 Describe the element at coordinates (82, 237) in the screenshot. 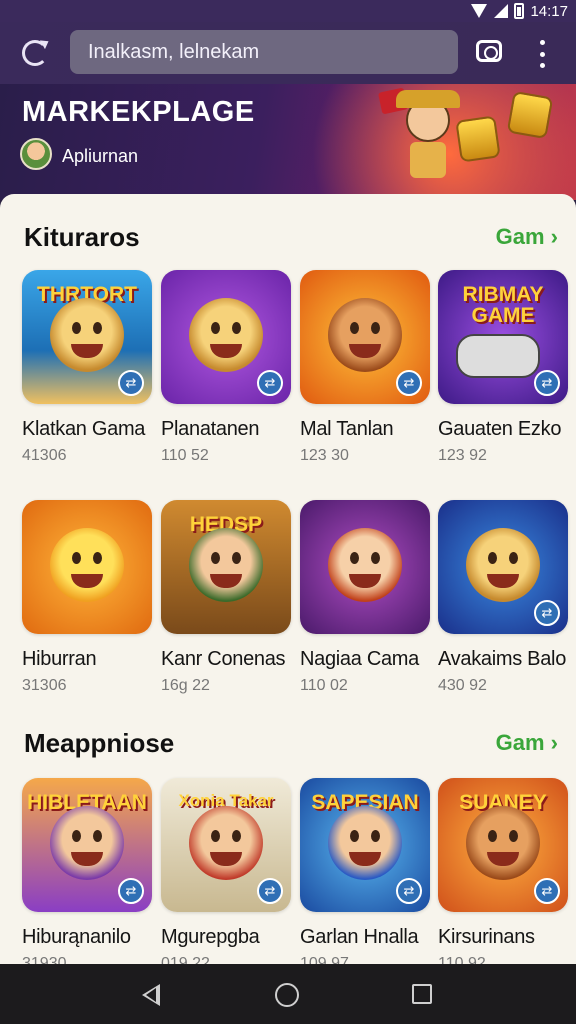

I see `section-title: Kituraros` at that location.